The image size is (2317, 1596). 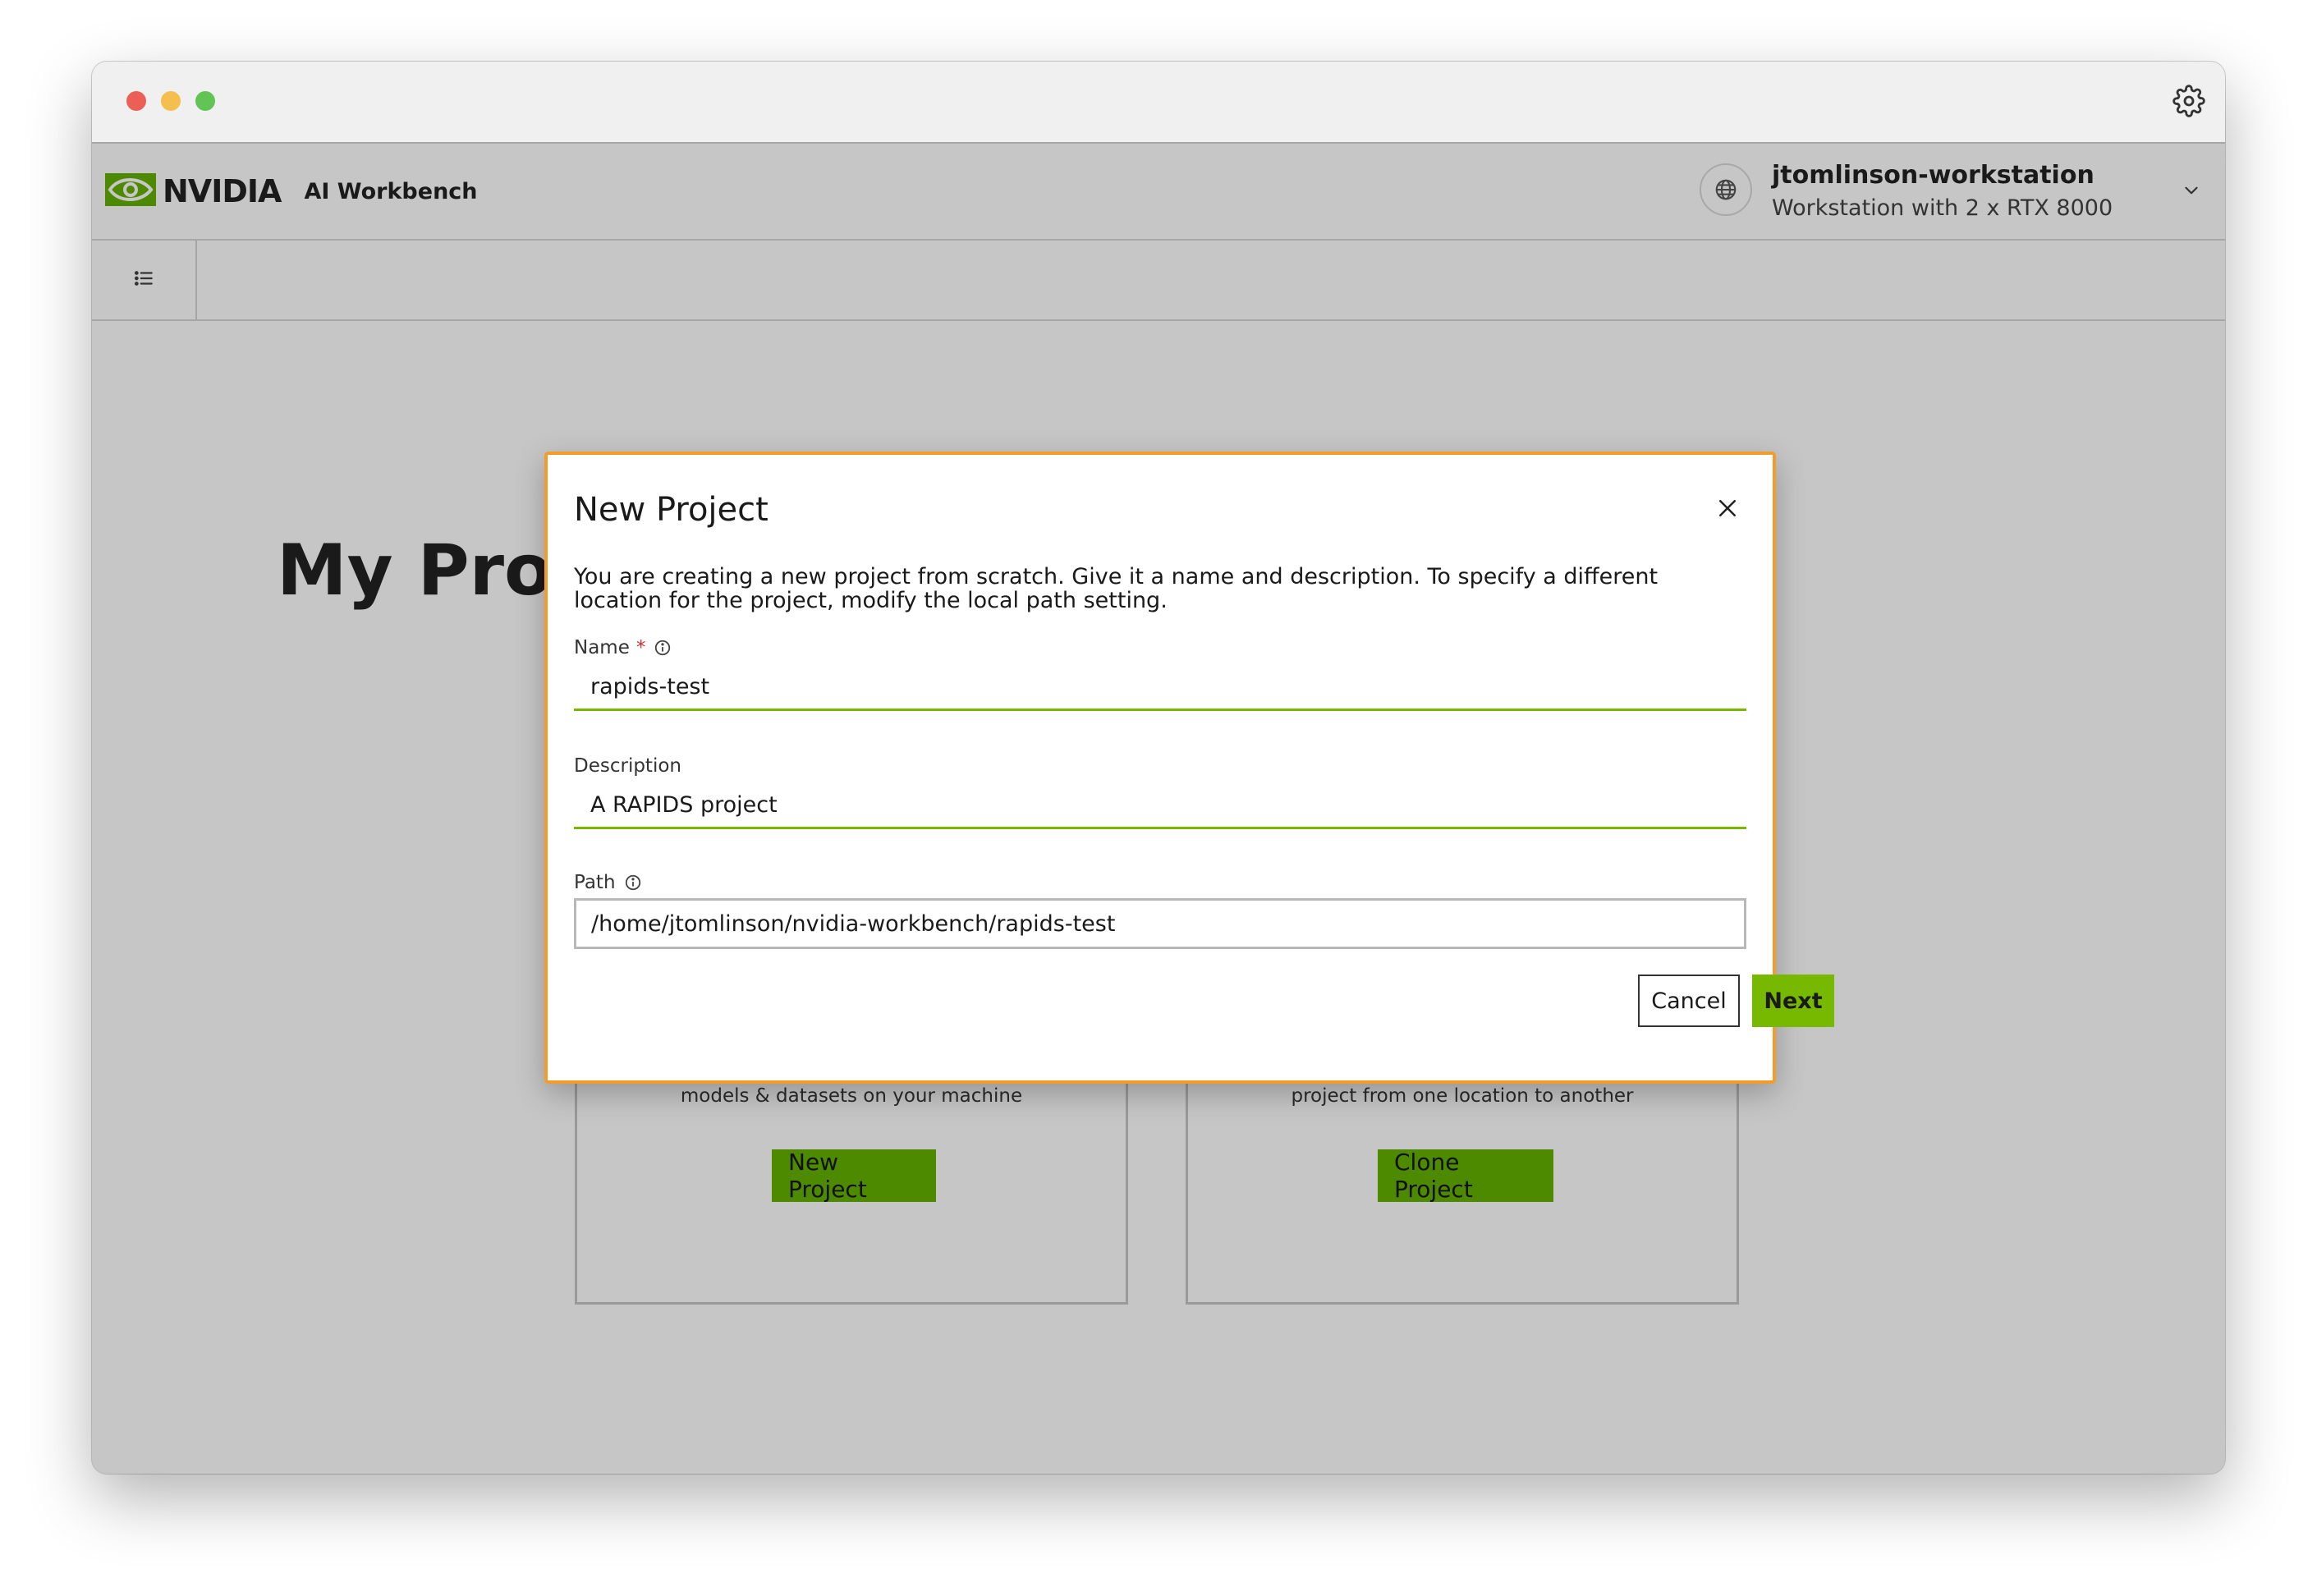 I want to click on nvidia-logo-icon, so click(x=130, y=191).